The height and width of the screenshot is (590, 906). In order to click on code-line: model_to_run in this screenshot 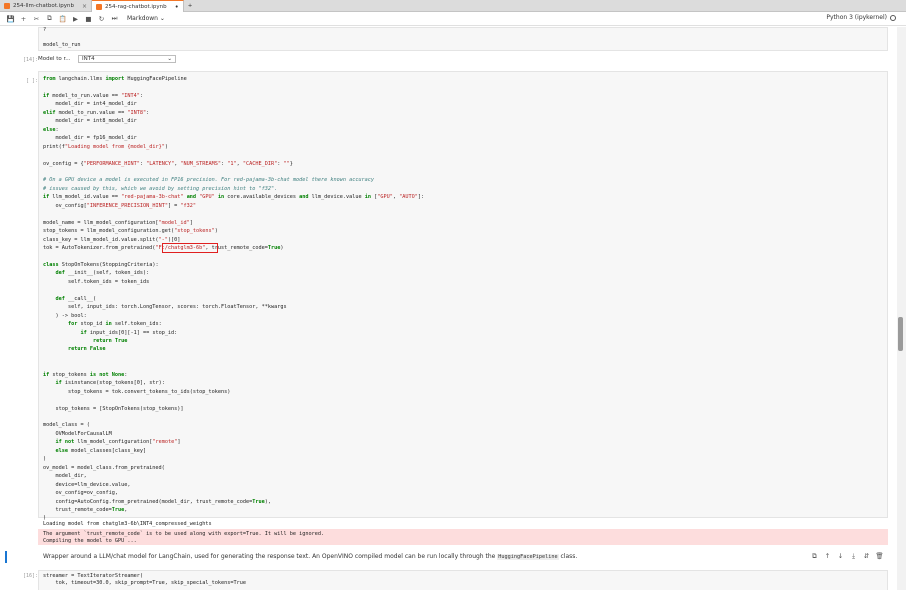, I will do `click(62, 45)`.